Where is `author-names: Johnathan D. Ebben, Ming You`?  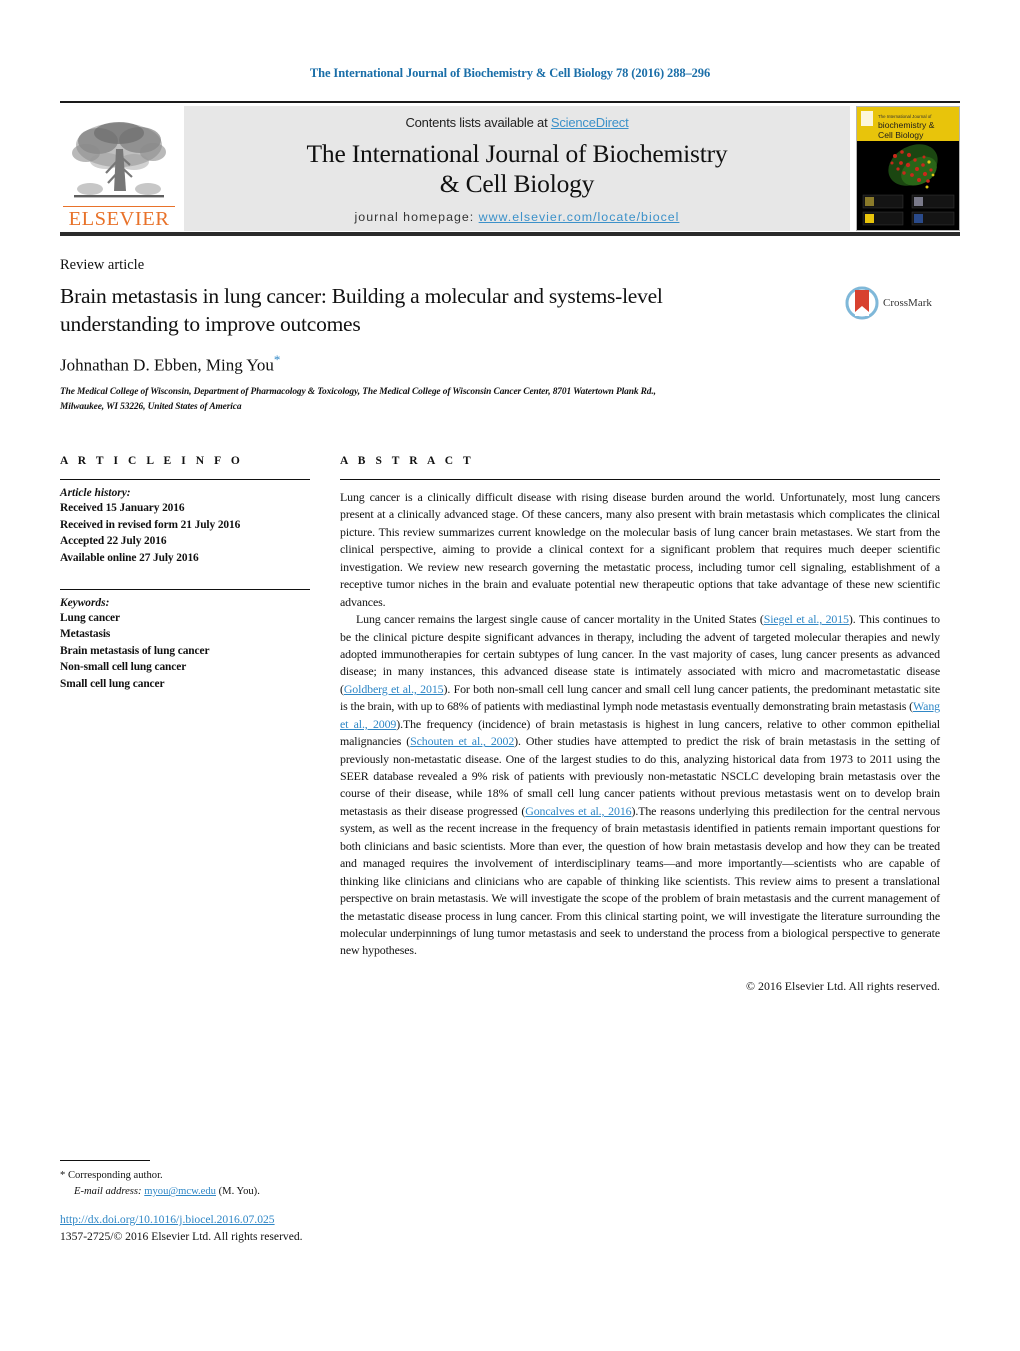 author-names: Johnathan D. Ebben, Ming You is located at coordinates (167, 365).